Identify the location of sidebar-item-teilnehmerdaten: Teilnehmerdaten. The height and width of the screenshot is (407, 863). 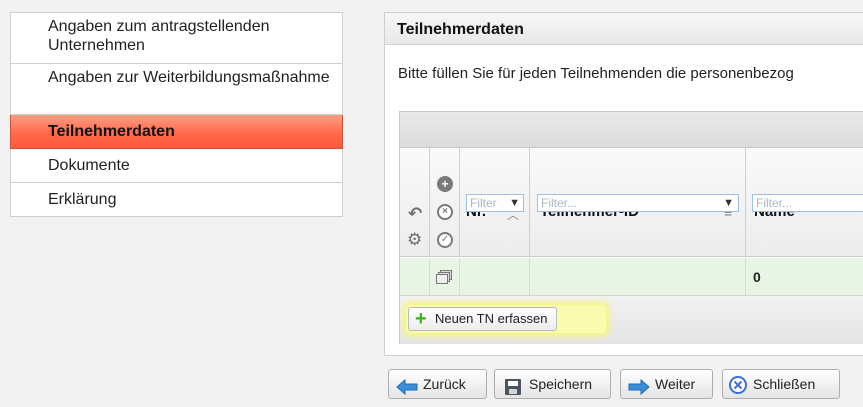
(176, 132).